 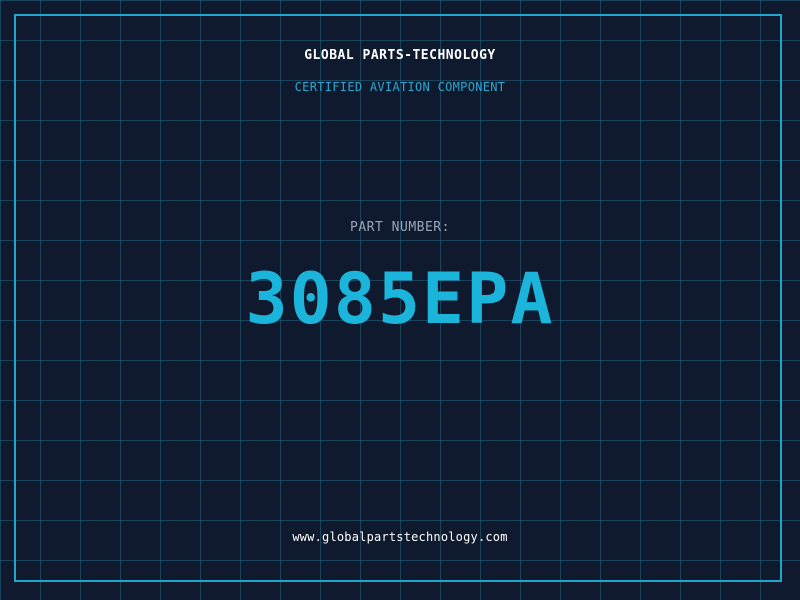 I want to click on part-number-value: 3085EPA, so click(x=400, y=299).